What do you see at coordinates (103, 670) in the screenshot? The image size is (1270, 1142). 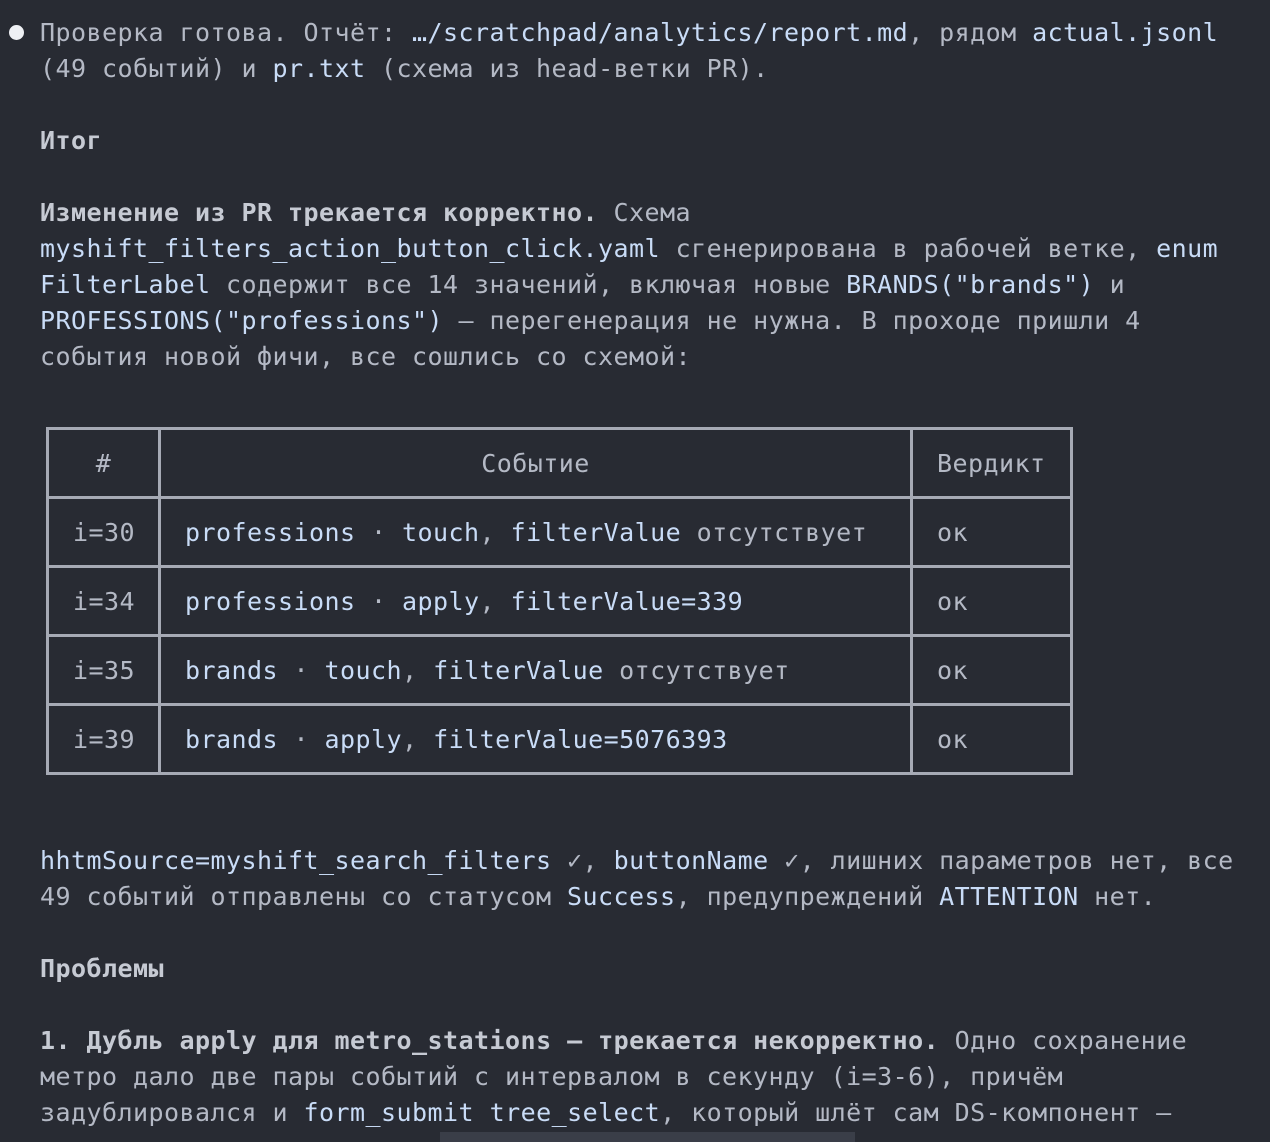 I see `row-index: i=35` at bounding box center [103, 670].